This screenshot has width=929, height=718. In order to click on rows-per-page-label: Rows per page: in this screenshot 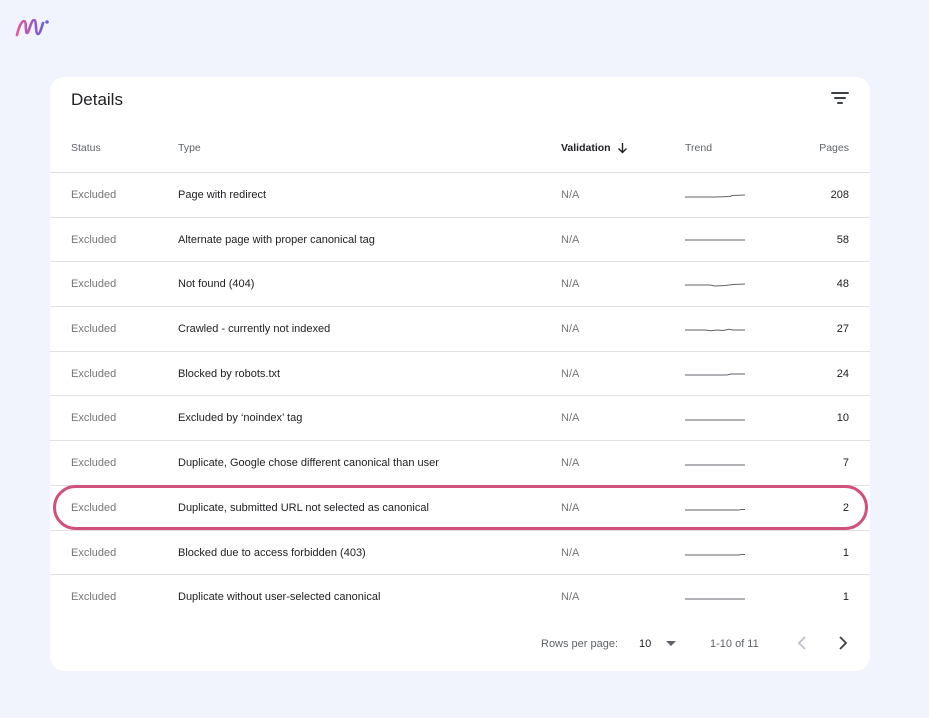, I will do `click(580, 644)`.